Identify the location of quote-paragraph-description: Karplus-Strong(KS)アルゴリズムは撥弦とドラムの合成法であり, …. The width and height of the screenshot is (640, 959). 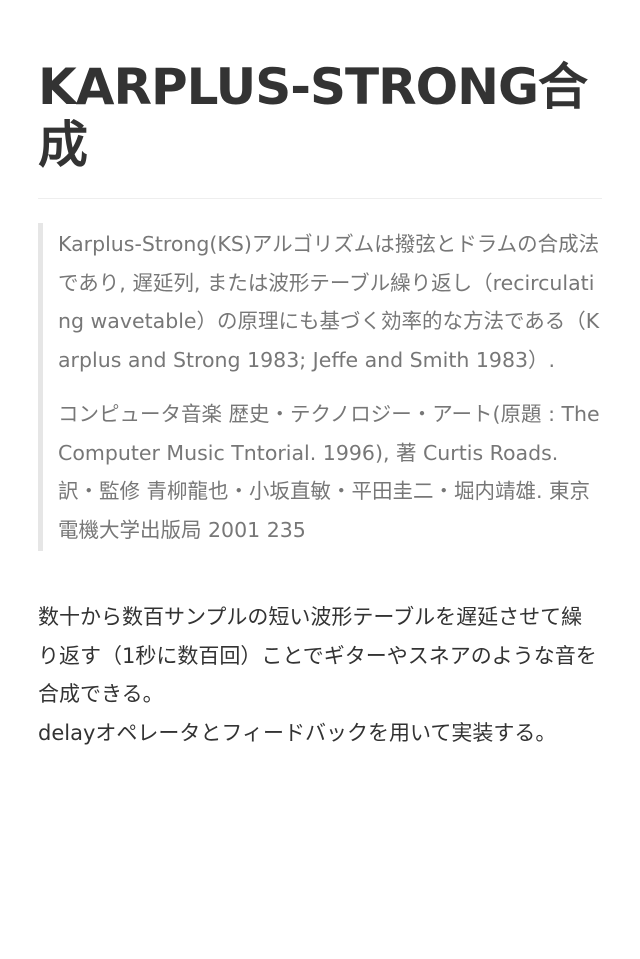
(329, 302).